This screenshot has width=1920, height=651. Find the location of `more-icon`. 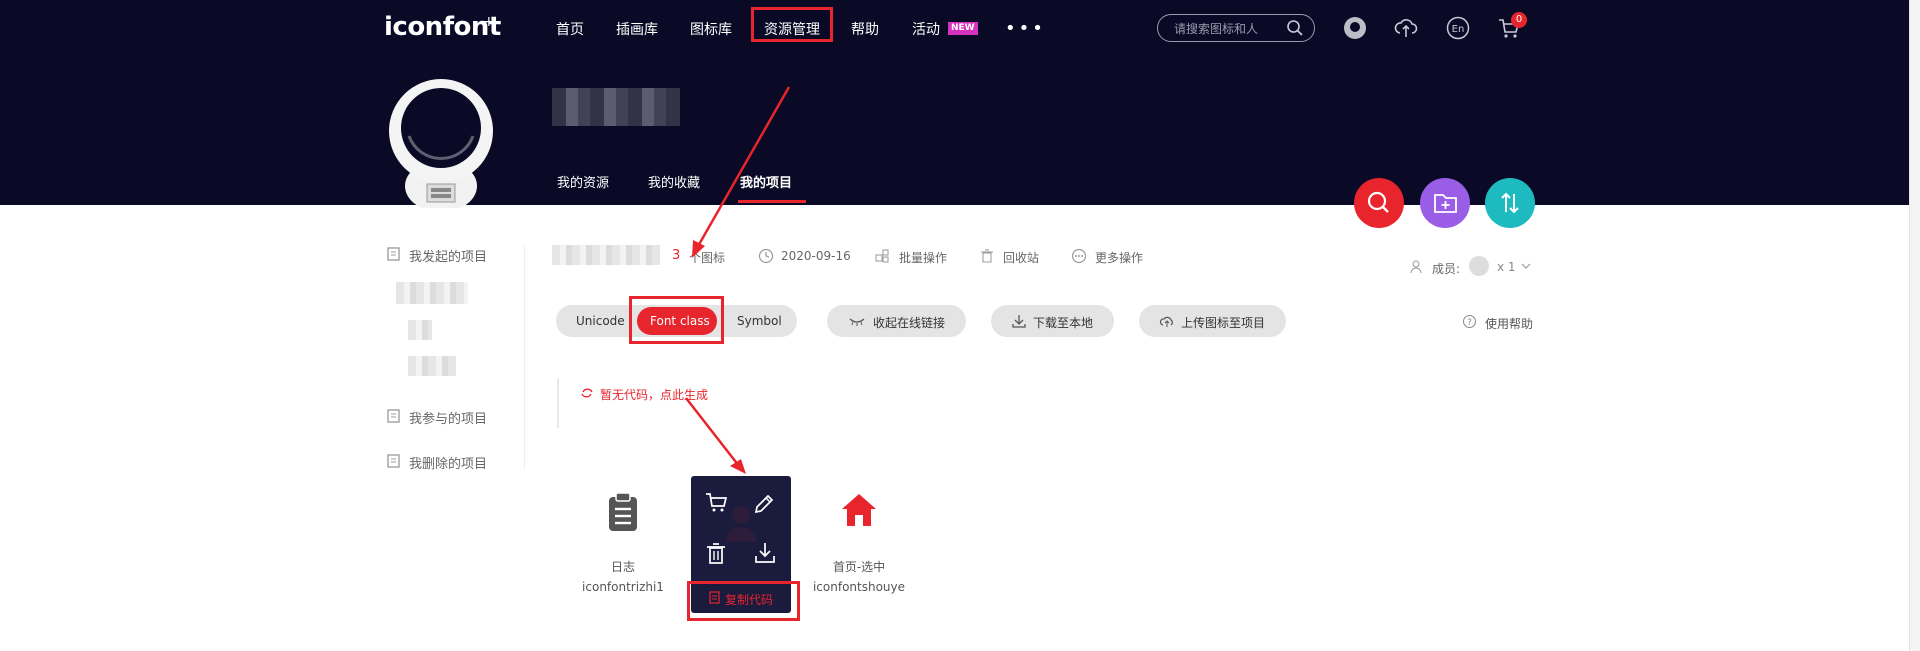

more-icon is located at coordinates (1079, 256).